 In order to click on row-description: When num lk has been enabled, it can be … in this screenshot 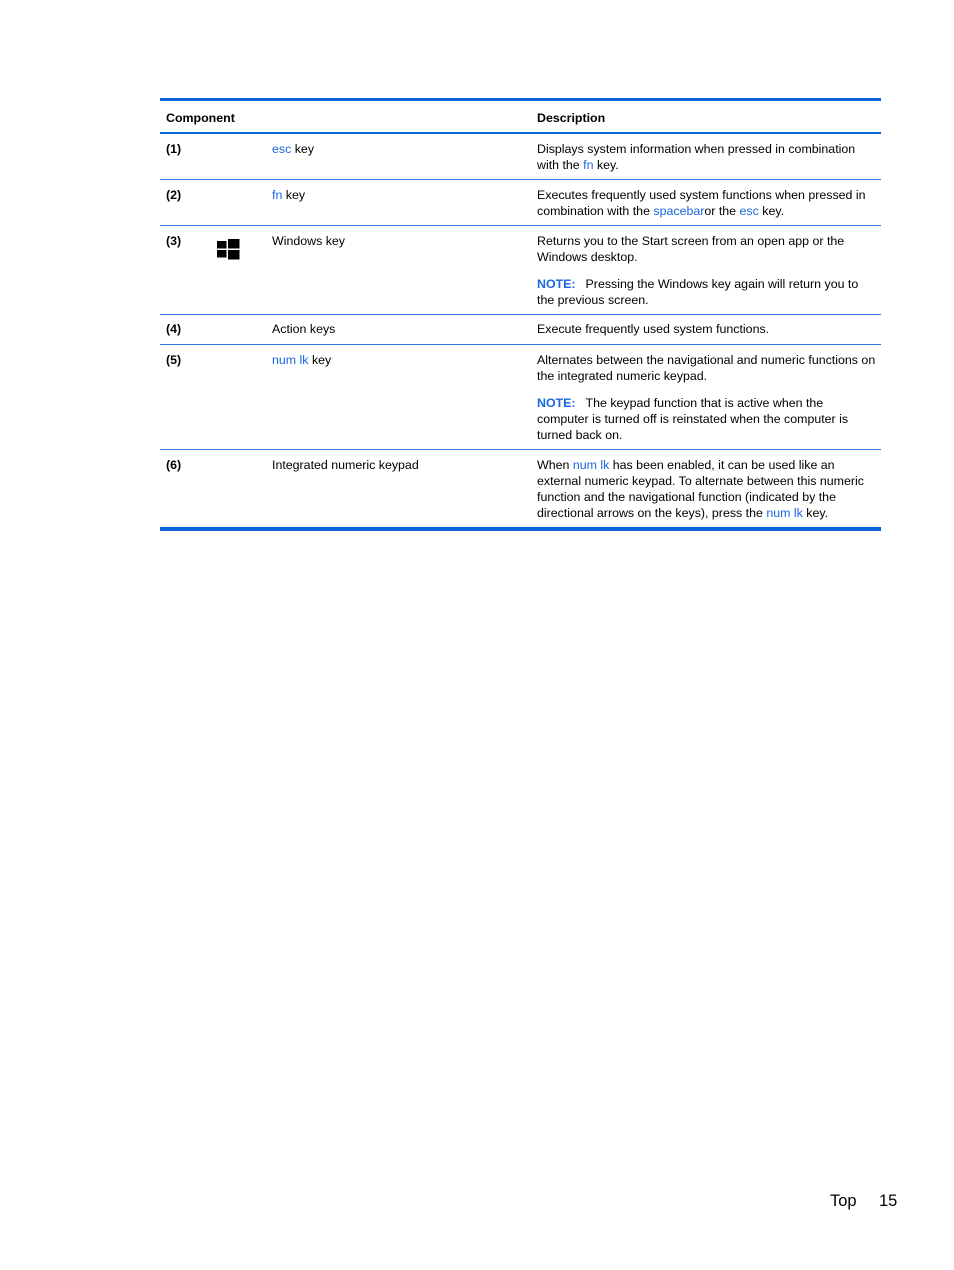, I will do `click(700, 489)`.